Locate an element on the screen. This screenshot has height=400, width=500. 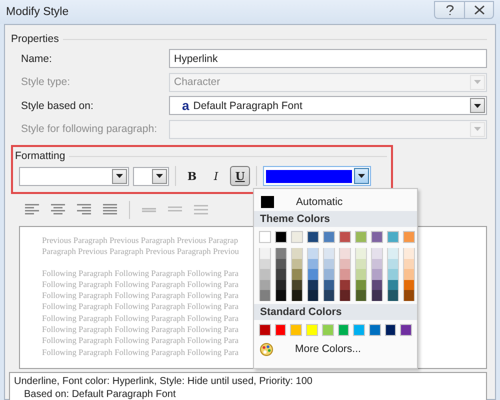
align-center-icon is located at coordinates (58, 210).